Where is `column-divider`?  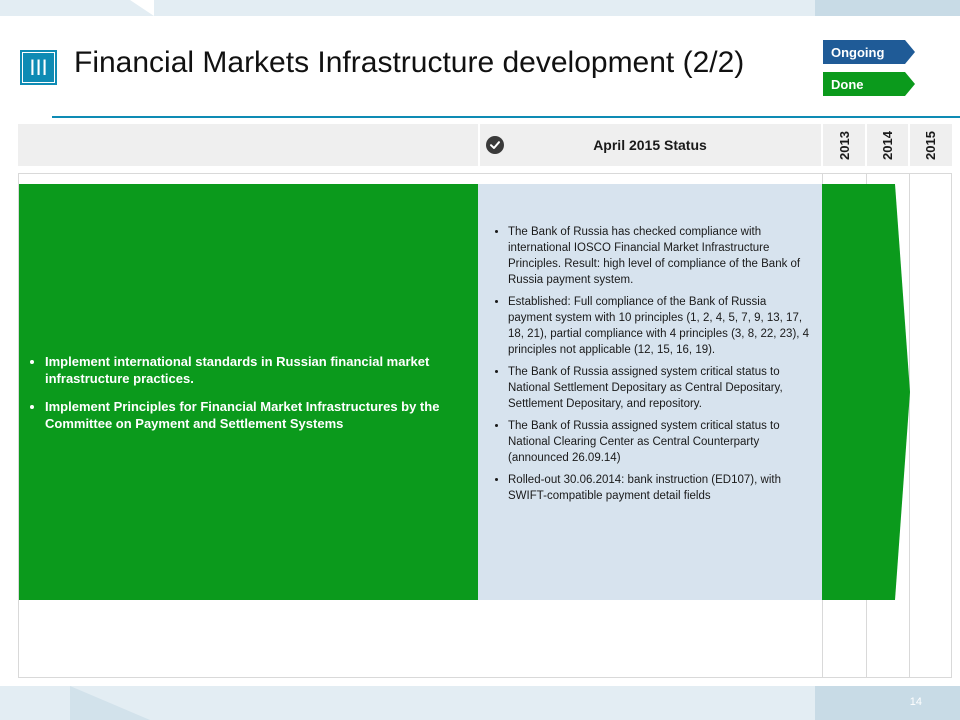
column-divider is located at coordinates (909, 425).